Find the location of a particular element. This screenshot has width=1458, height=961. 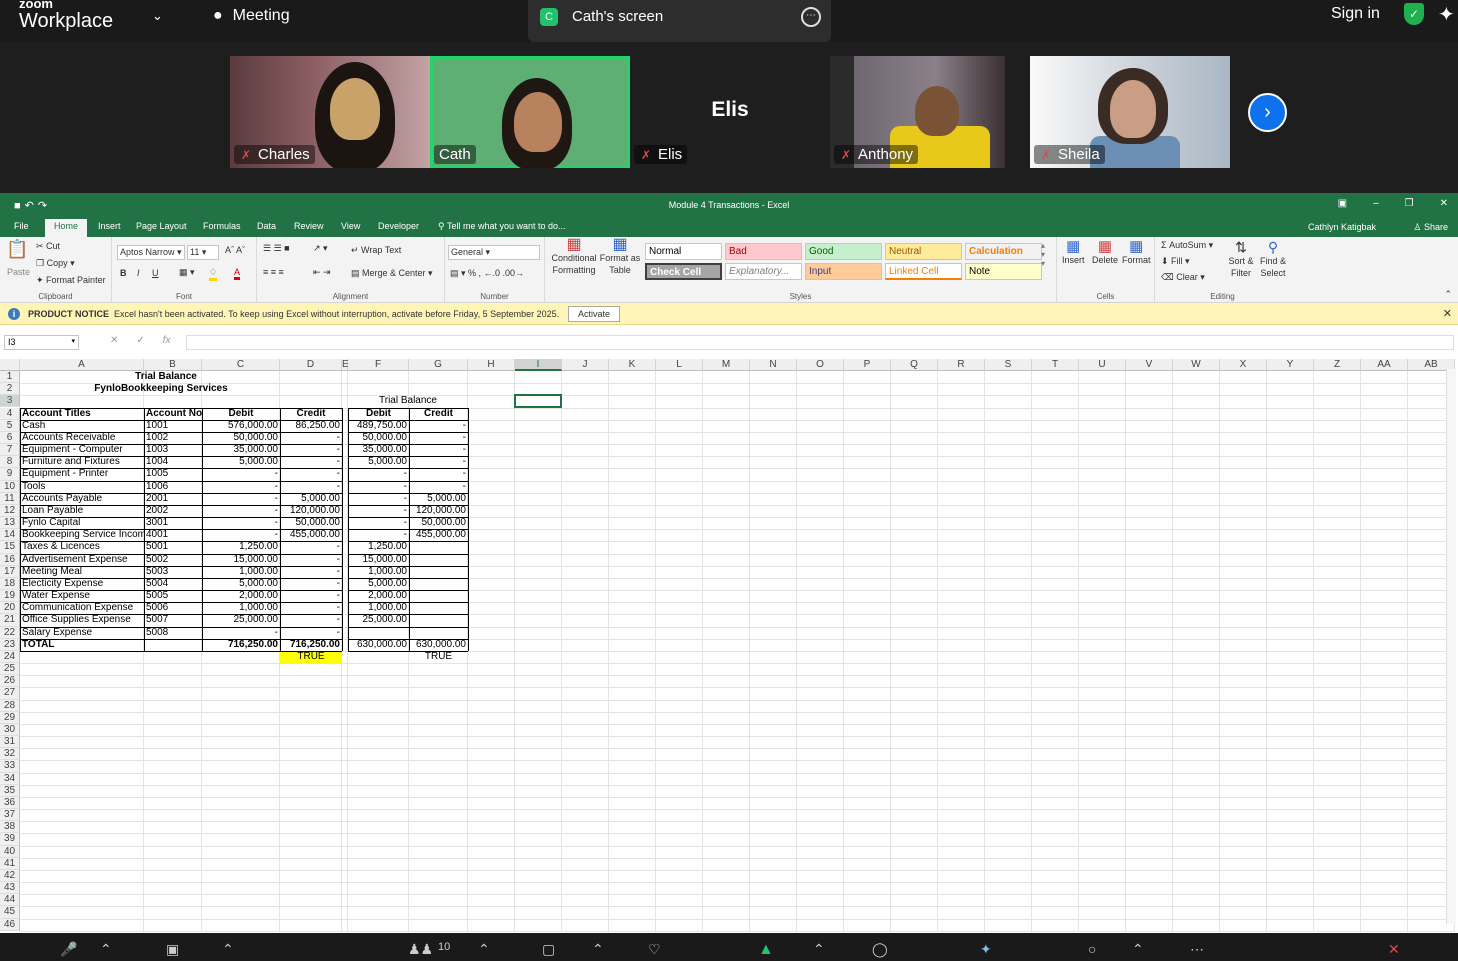

row-header: 36 is located at coordinates (10, 803).